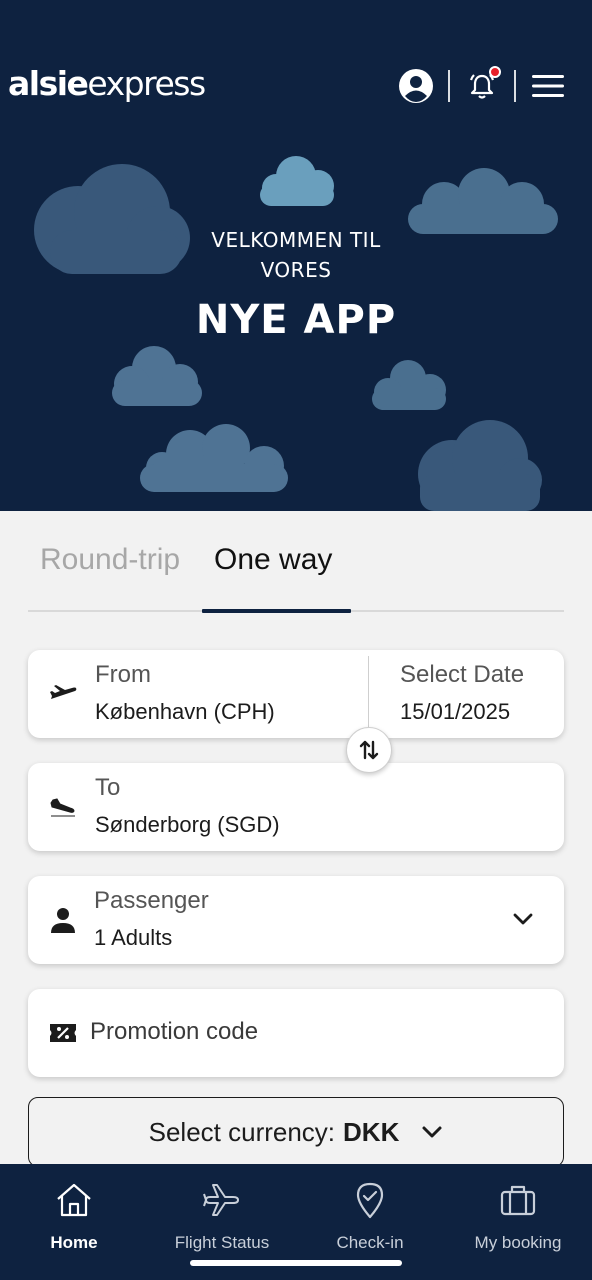  I want to click on swap-arrows-icon, so click(369, 750).